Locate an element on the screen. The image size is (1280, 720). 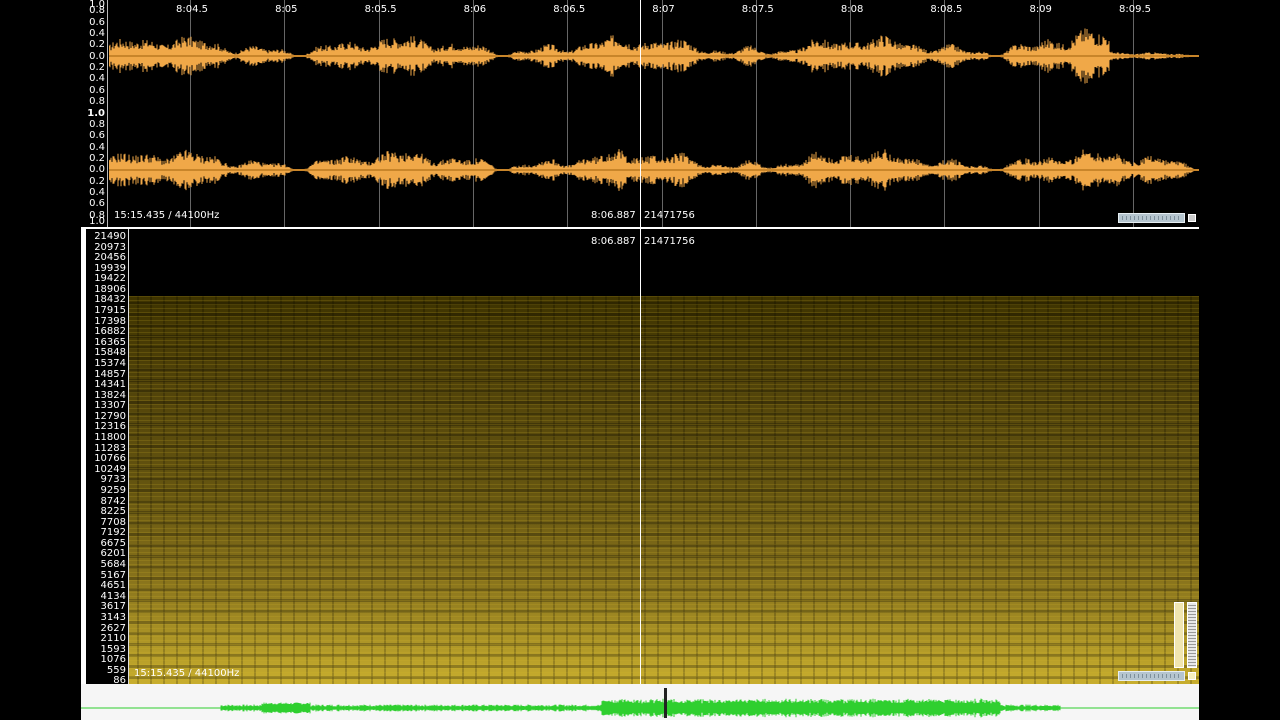
frequency-tick: 4651 is located at coordinates (113, 586).